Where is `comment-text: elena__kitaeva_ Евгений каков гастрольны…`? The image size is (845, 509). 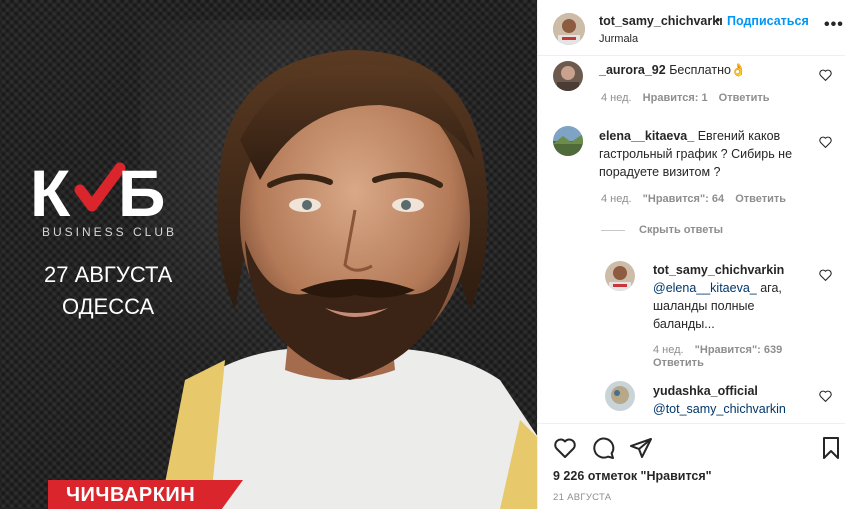
comment-text: elena__kitaeva_ Евгений каков гастрольны… is located at coordinates (710, 154).